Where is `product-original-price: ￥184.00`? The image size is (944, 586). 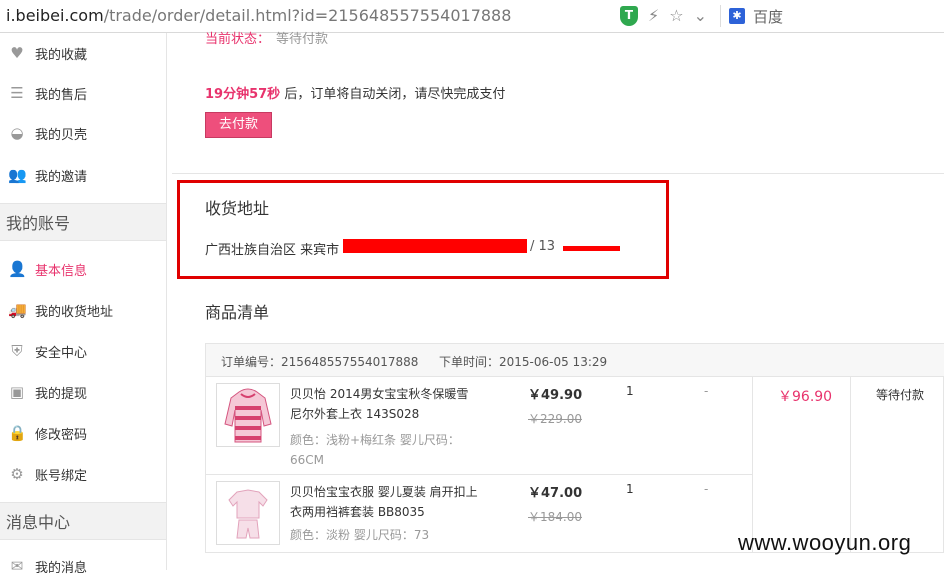
product-original-price: ￥184.00 is located at coordinates (555, 517).